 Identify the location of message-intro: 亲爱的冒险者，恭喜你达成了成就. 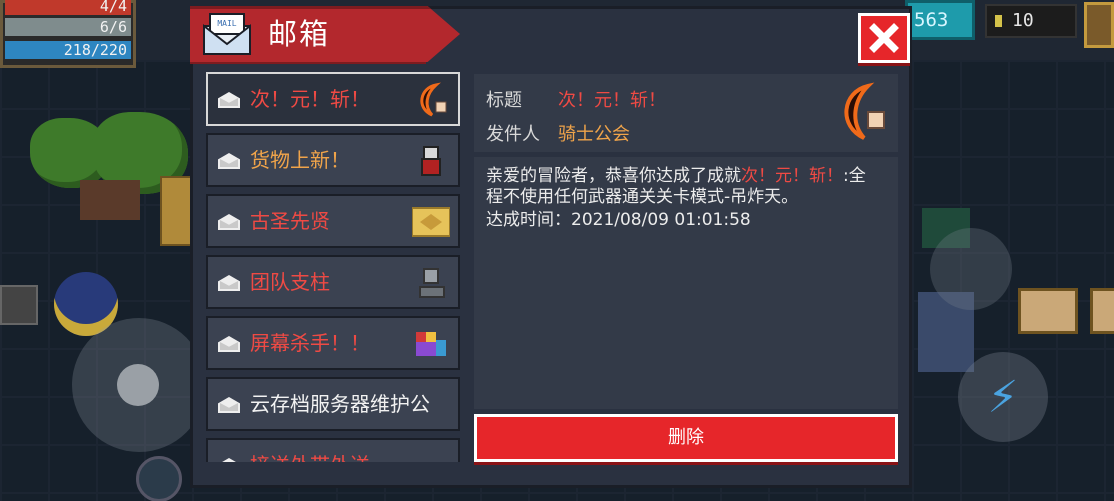
(613, 176).